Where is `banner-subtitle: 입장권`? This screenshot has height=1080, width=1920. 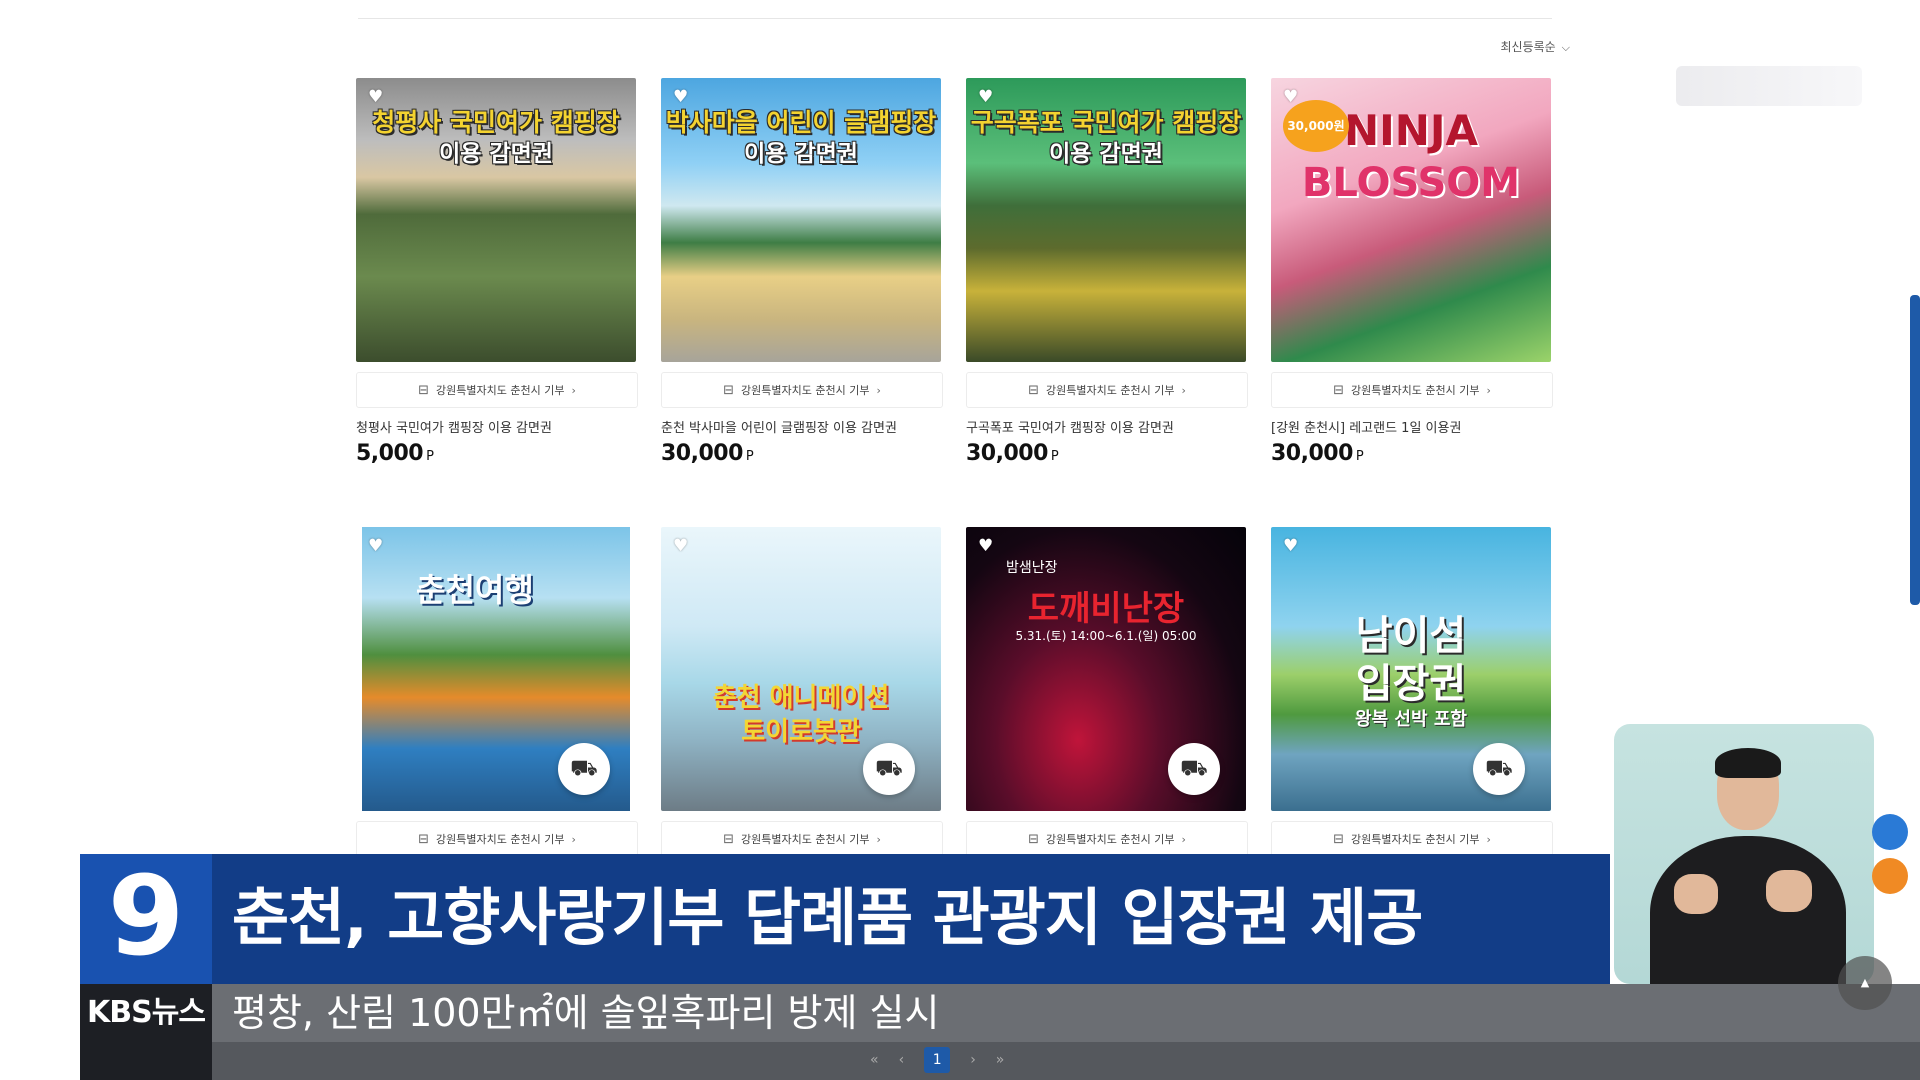
banner-subtitle: 입장권 is located at coordinates (1411, 684).